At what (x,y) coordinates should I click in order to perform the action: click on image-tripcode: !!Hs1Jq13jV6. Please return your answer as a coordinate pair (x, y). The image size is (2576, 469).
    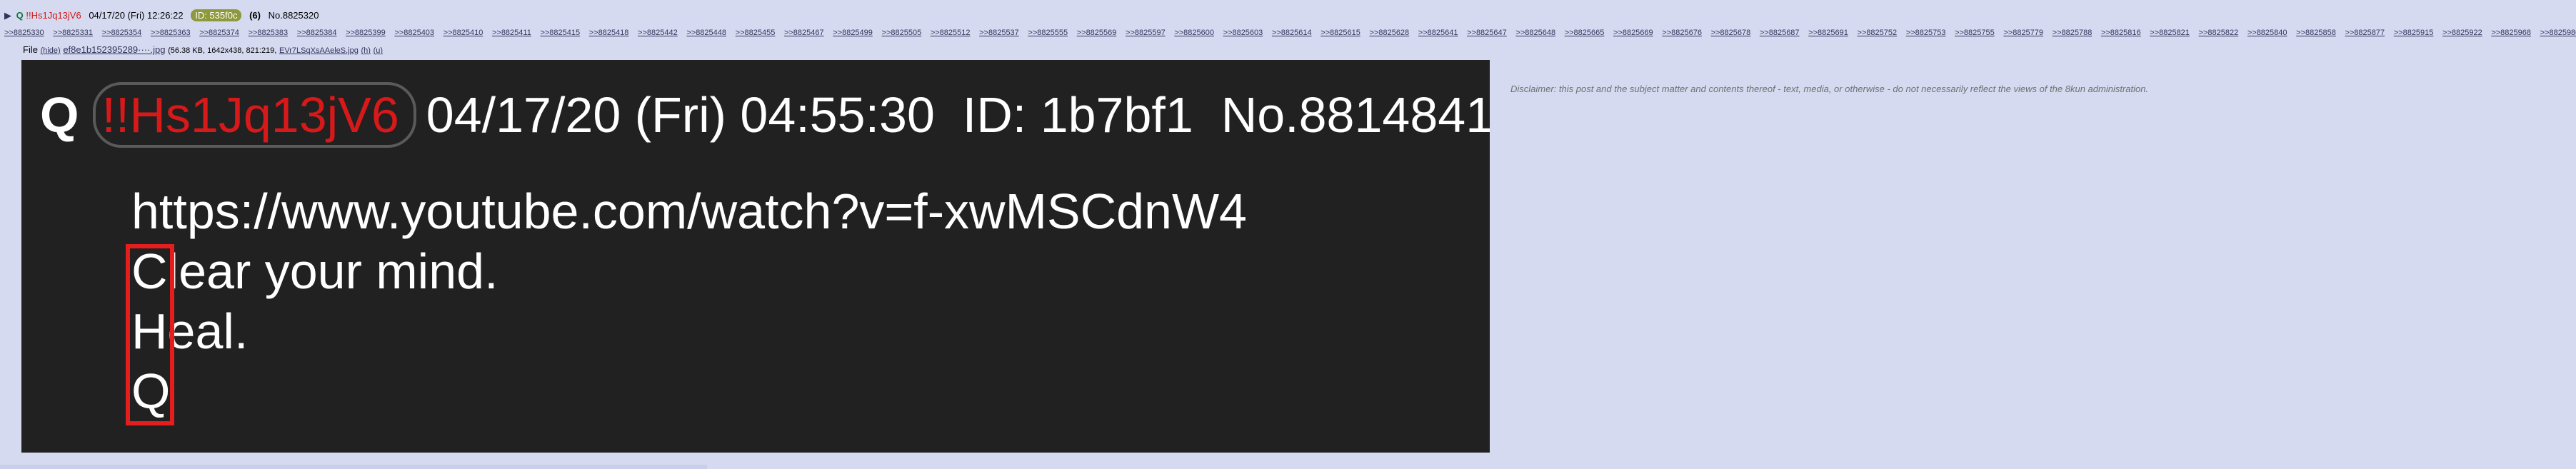
    Looking at the image, I should click on (254, 115).